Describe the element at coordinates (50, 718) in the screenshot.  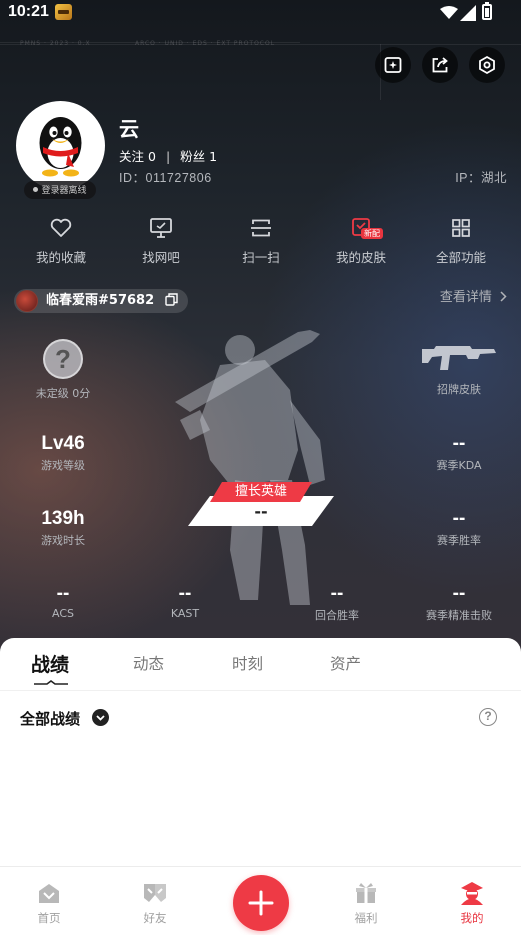
I see `records-filter-label: 全部战绩` at that location.